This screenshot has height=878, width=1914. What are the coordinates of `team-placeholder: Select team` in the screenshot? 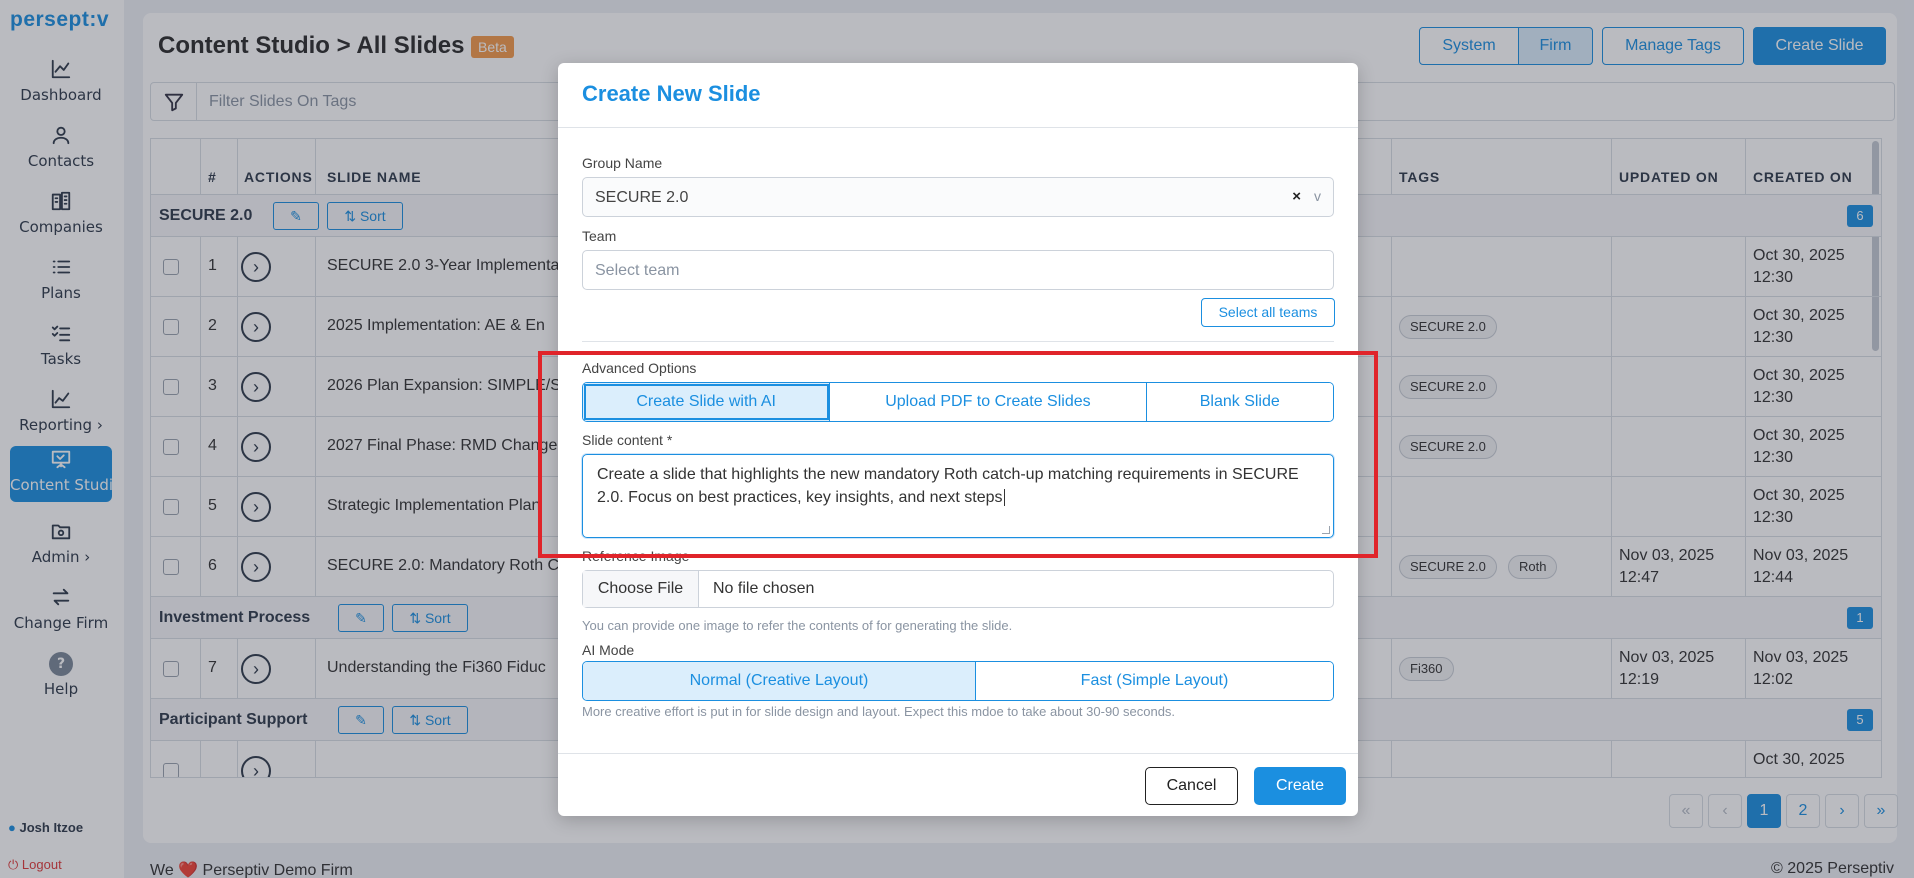 It's located at (637, 270).